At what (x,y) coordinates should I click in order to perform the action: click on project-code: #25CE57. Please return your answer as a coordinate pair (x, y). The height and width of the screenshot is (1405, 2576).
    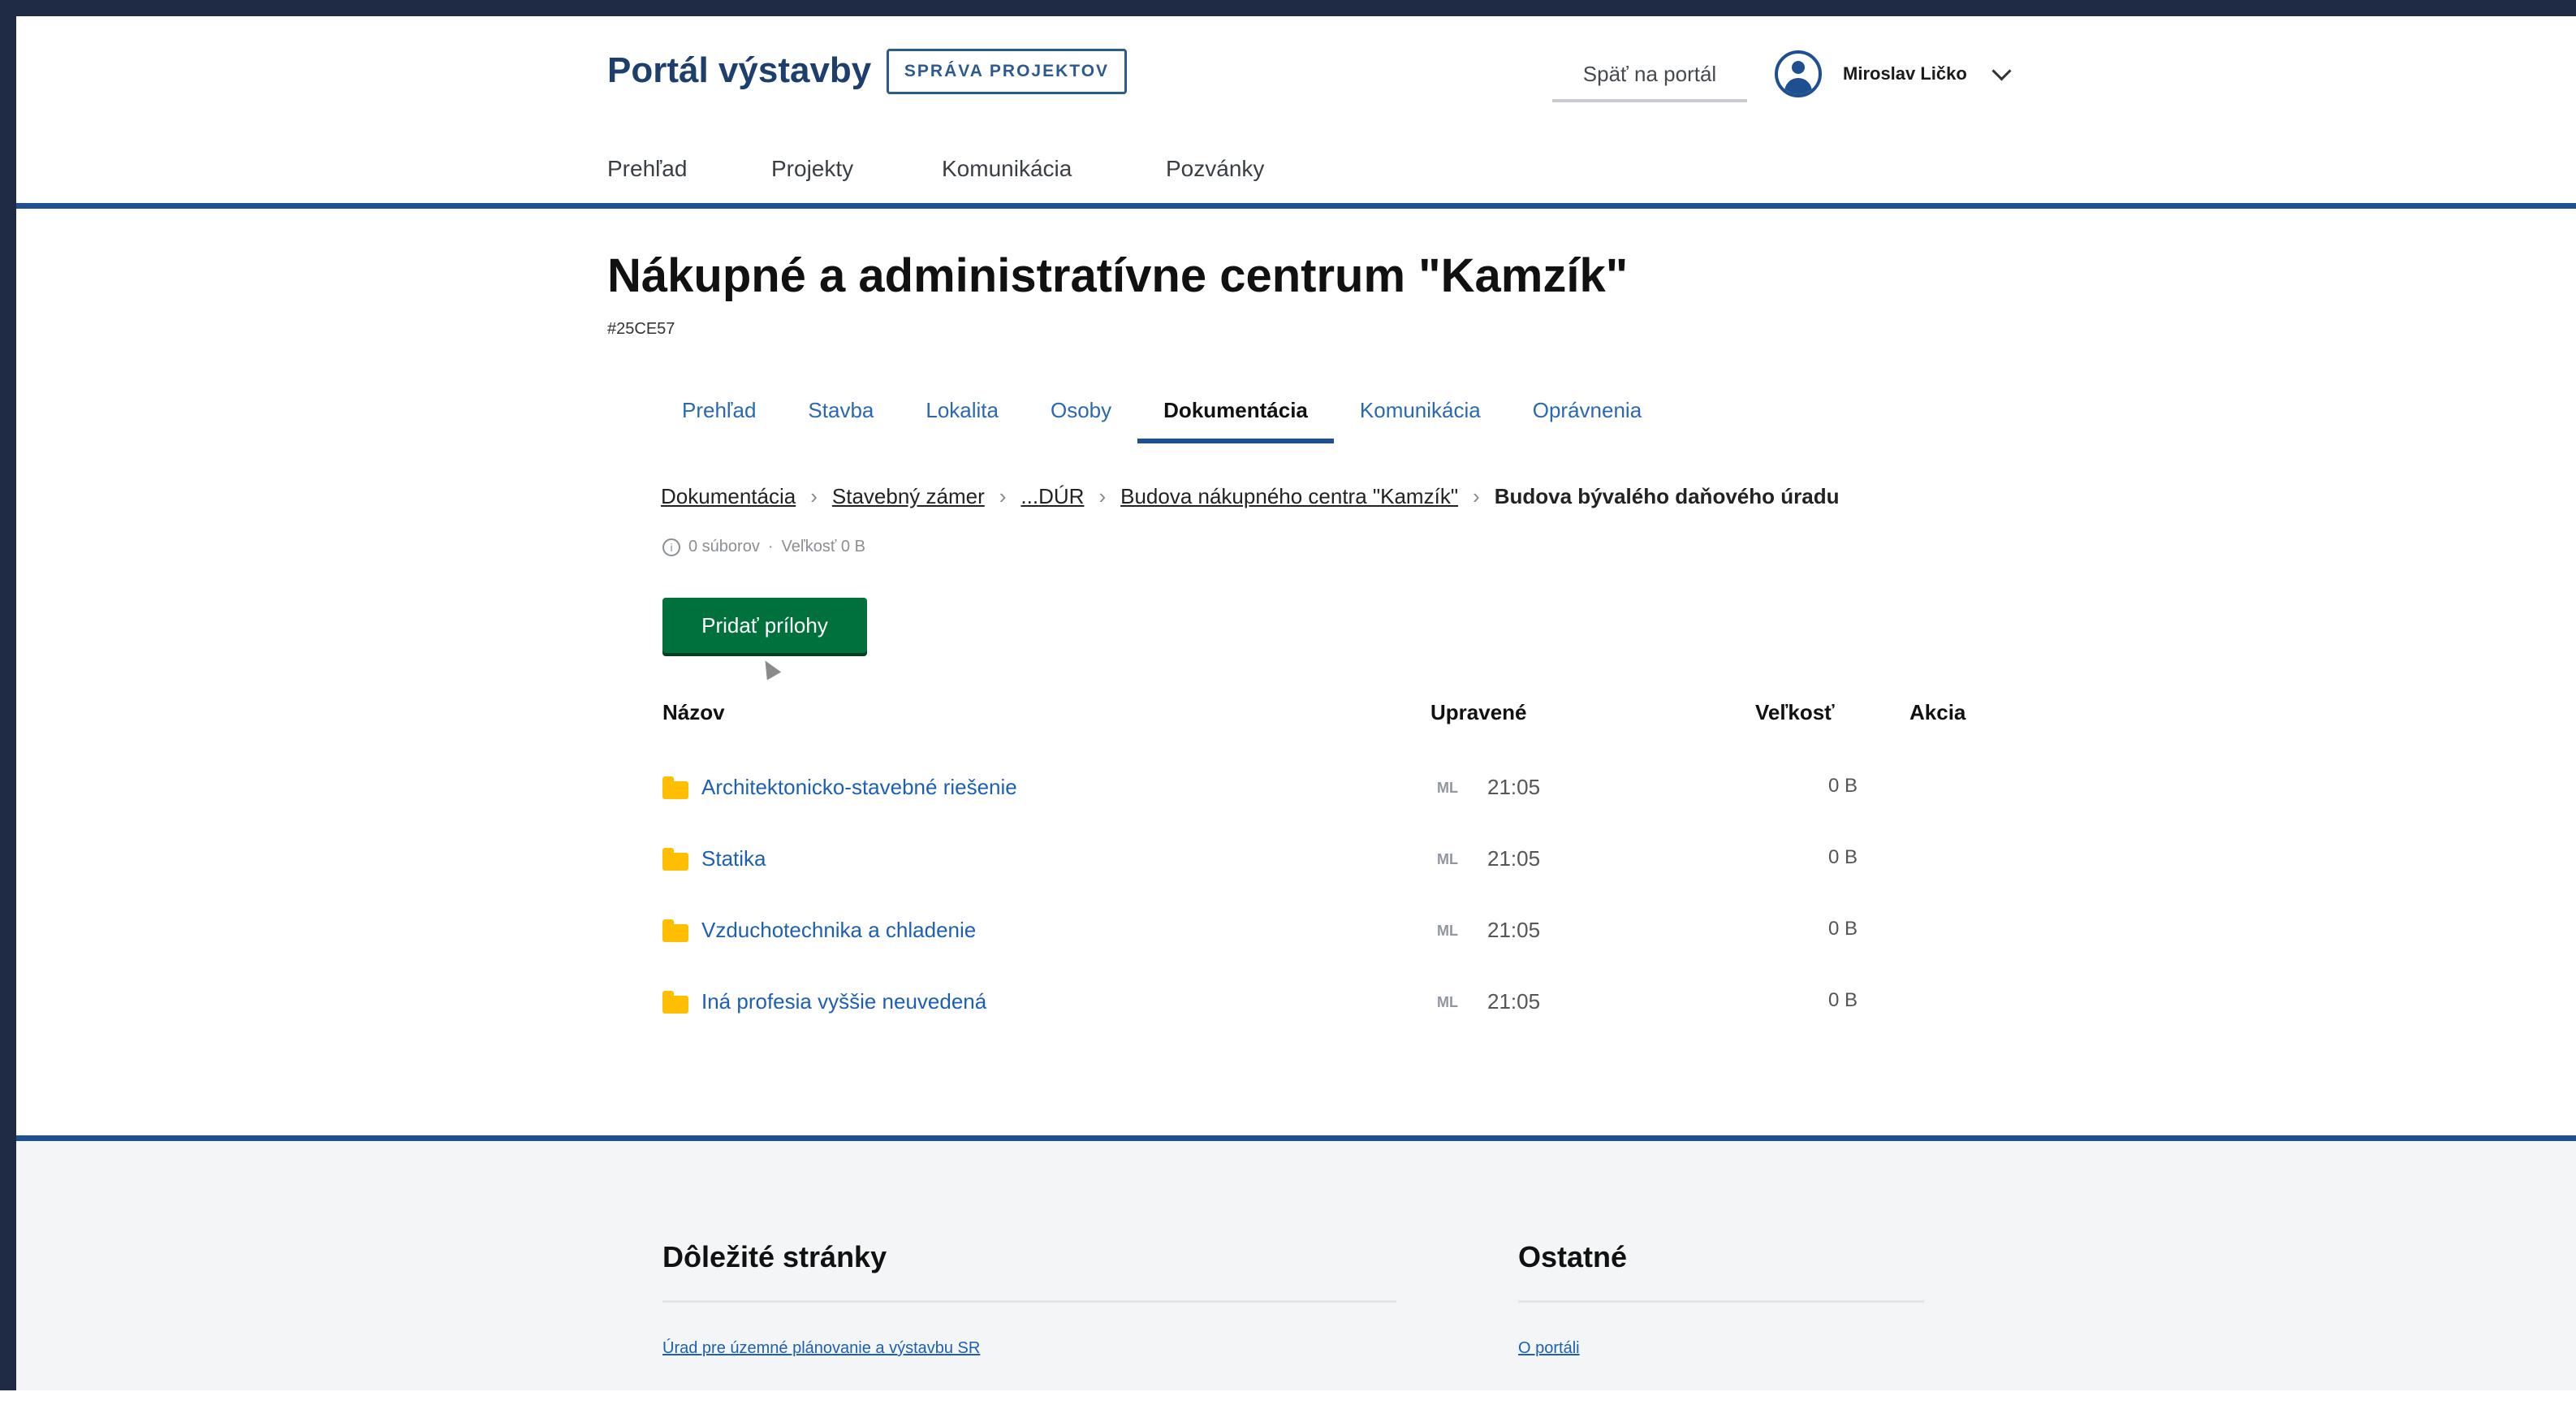
    Looking at the image, I should click on (641, 329).